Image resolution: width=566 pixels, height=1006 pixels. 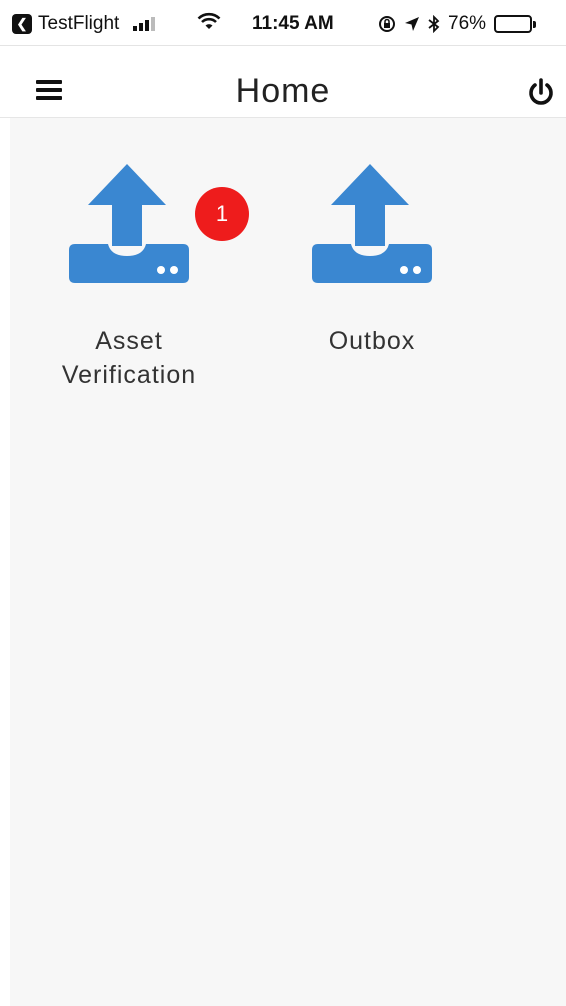 I want to click on back-to-app-button: ❮ TestFlight, so click(x=84, y=24).